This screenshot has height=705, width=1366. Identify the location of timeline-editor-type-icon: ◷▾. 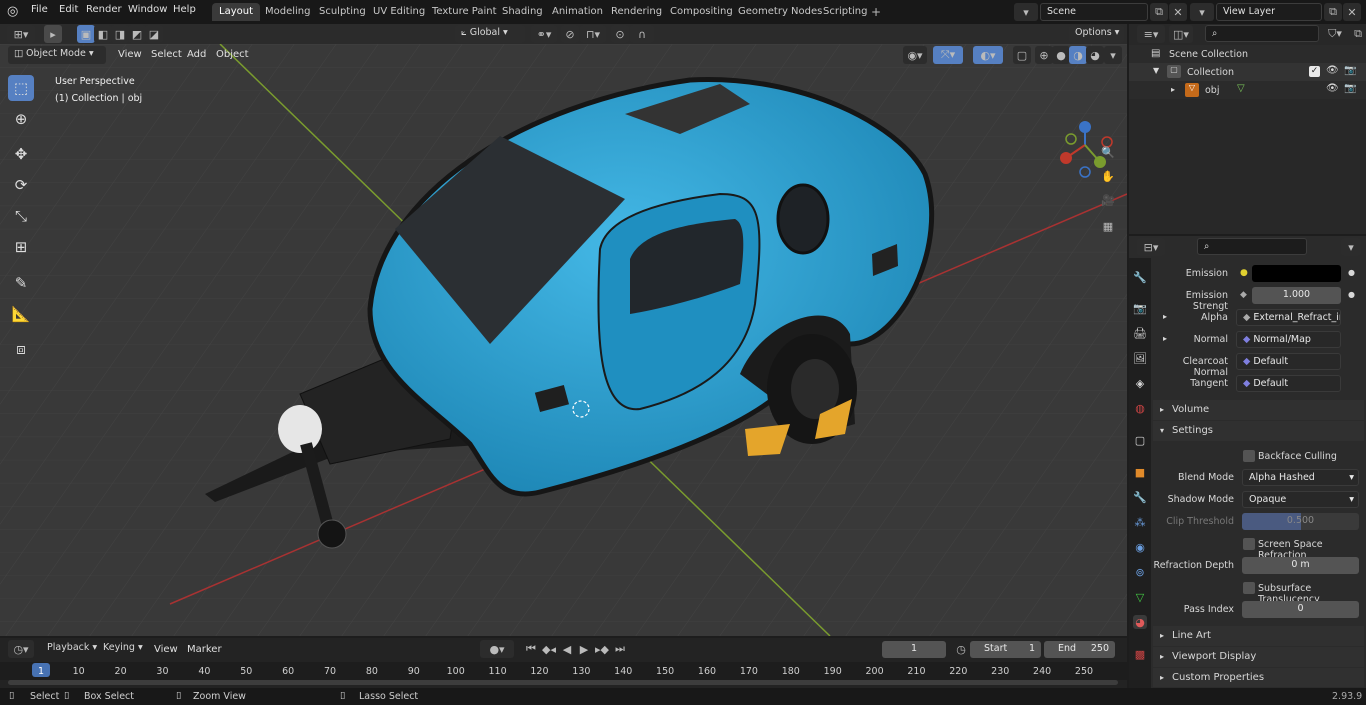
(21, 649).